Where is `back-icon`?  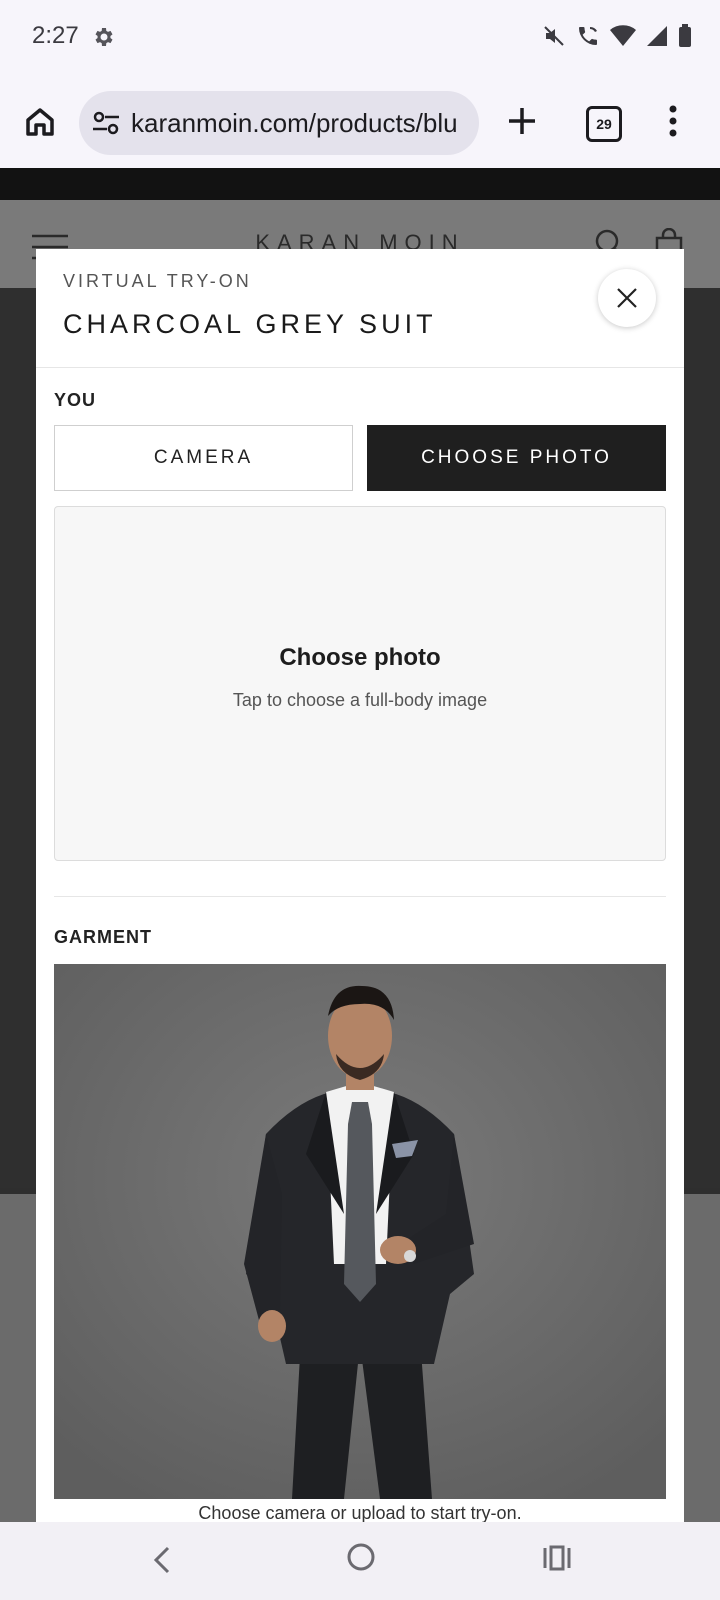 back-icon is located at coordinates (162, 1562).